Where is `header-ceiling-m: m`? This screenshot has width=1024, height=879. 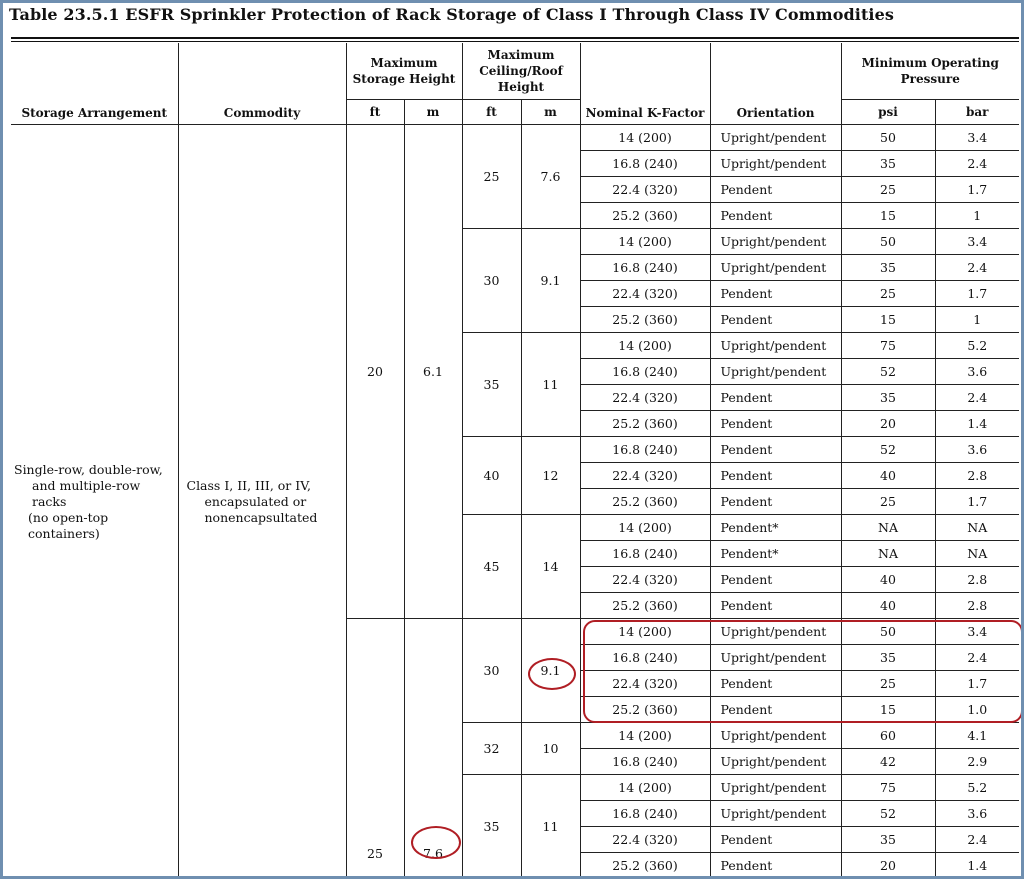 header-ceiling-m: m is located at coordinates (550, 112).